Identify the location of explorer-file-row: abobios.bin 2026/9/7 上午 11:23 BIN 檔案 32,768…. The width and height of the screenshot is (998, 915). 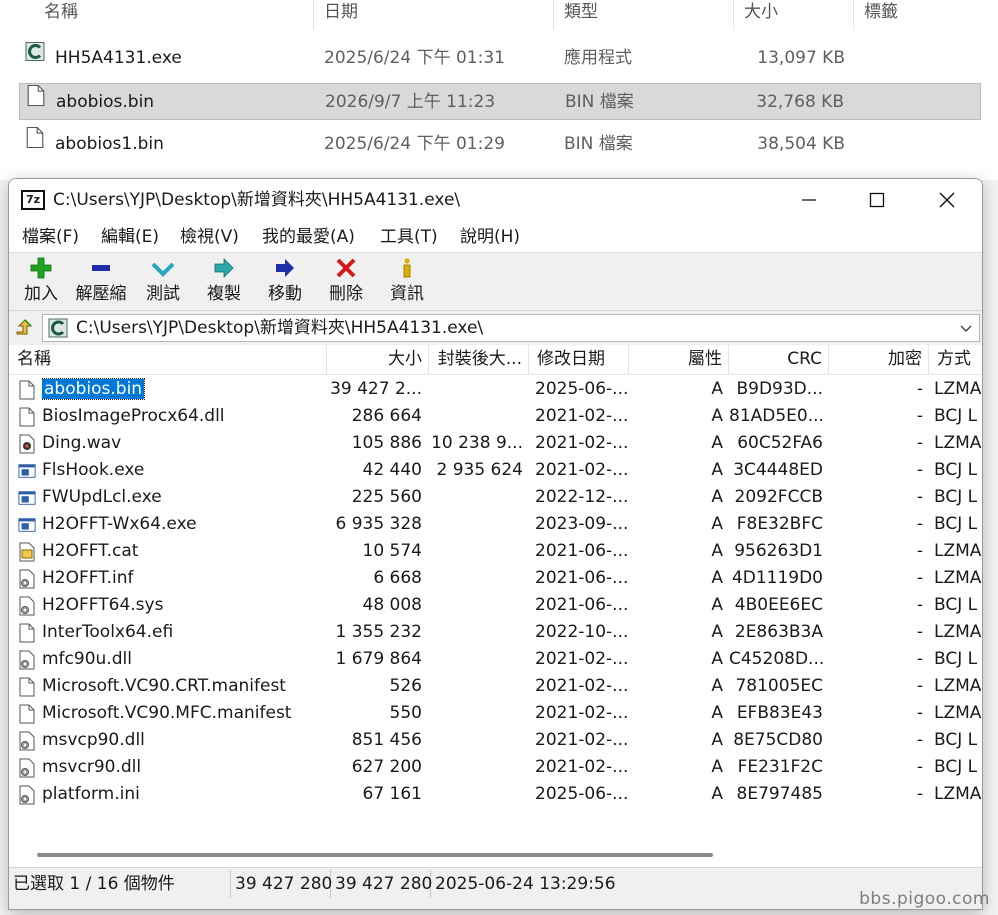
(500, 101).